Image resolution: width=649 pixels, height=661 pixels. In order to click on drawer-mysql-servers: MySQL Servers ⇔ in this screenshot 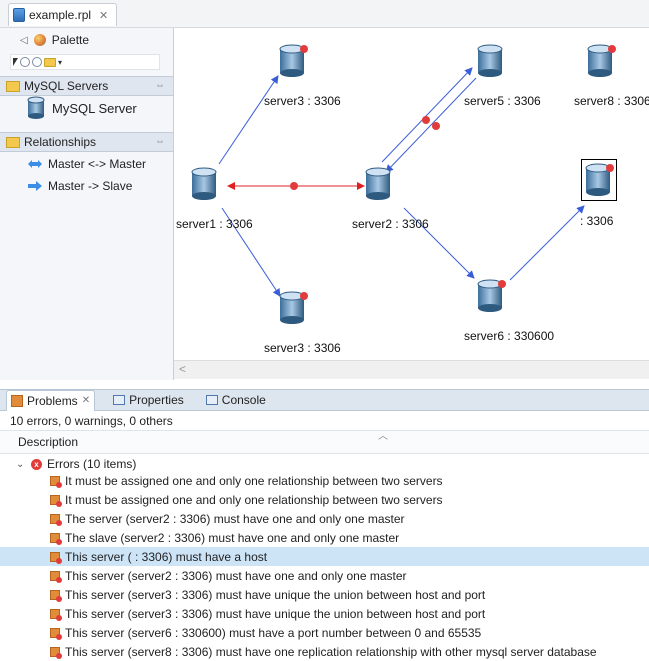, I will do `click(86, 86)`.